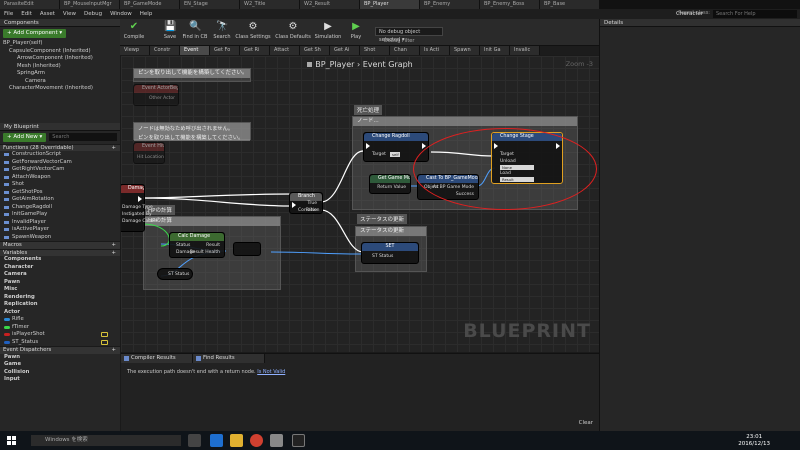 This screenshot has width=800, height=450. Describe the element at coordinates (60, 358) in the screenshot. I see `dispatcher-category: Pawn` at that location.